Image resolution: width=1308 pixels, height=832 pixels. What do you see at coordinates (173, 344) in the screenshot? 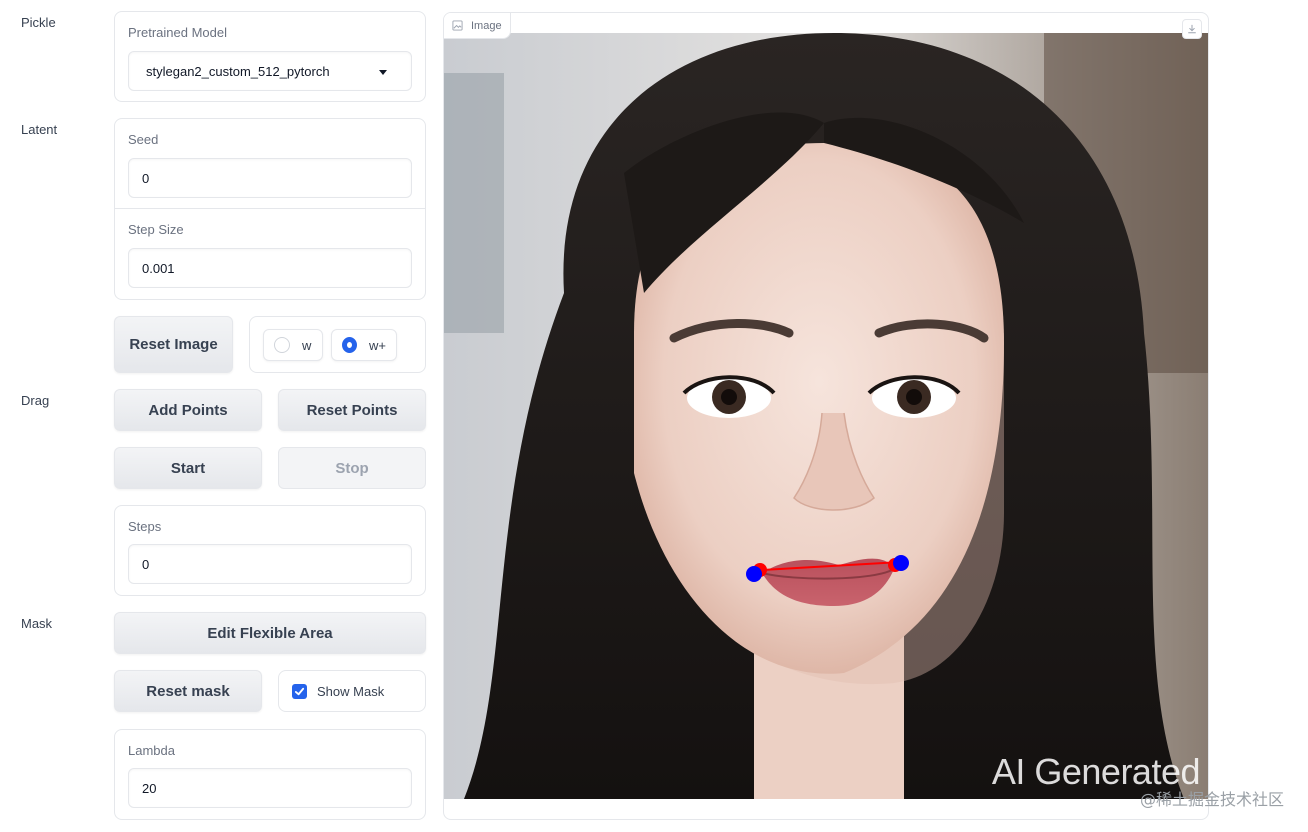
I see `reset-image-button: Reset Image` at bounding box center [173, 344].